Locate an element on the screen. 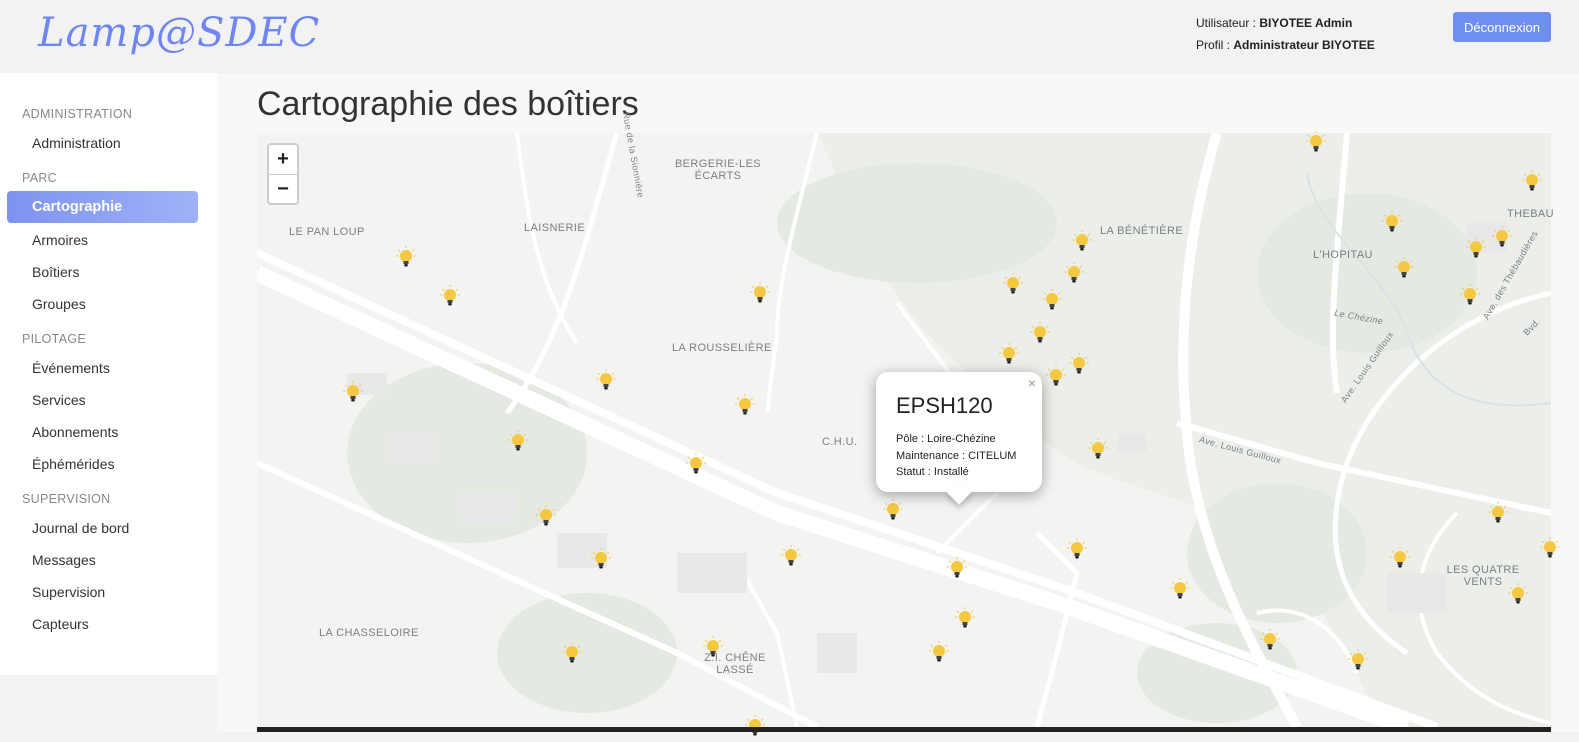 The height and width of the screenshot is (742, 1579). place-rousseliere: LA ROUSSELIÈRE is located at coordinates (722, 348).